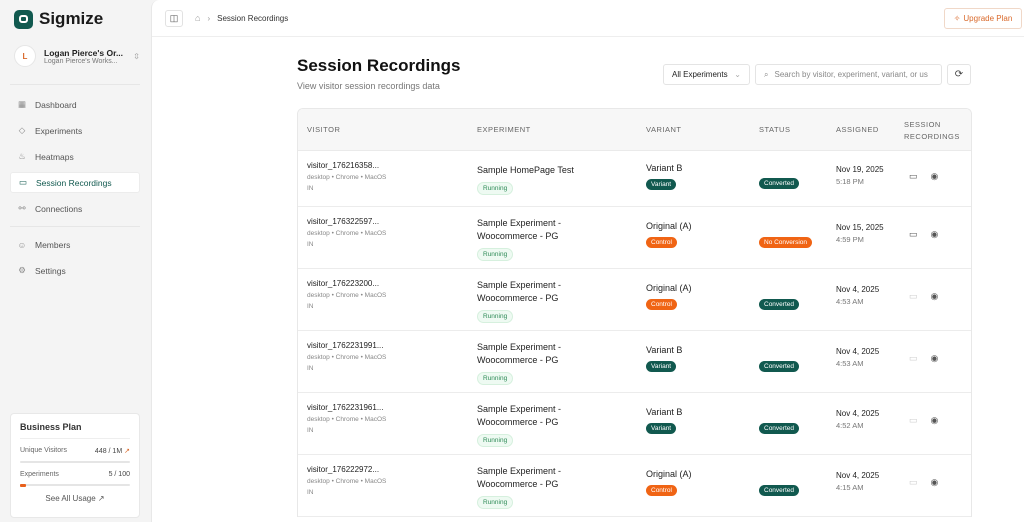 The height and width of the screenshot is (522, 1024). What do you see at coordinates (43, 450) in the screenshot?
I see `visitors-label: Unique Visitors` at bounding box center [43, 450].